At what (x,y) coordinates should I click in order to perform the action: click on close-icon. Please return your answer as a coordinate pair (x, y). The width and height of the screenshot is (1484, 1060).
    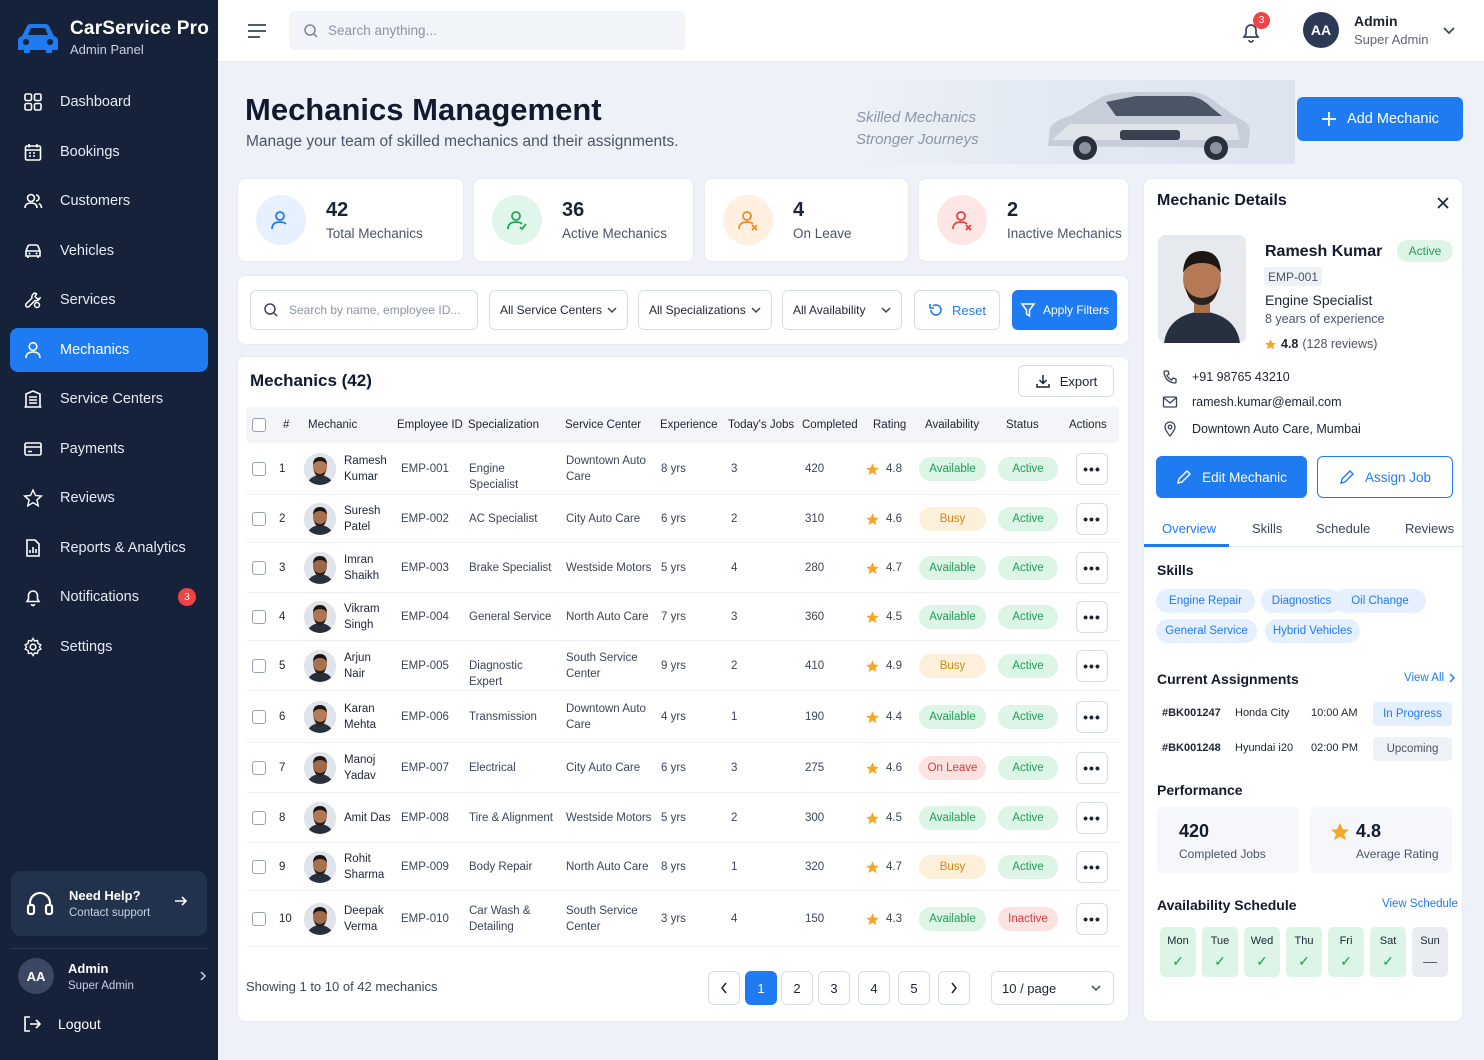
    Looking at the image, I should click on (1443, 203).